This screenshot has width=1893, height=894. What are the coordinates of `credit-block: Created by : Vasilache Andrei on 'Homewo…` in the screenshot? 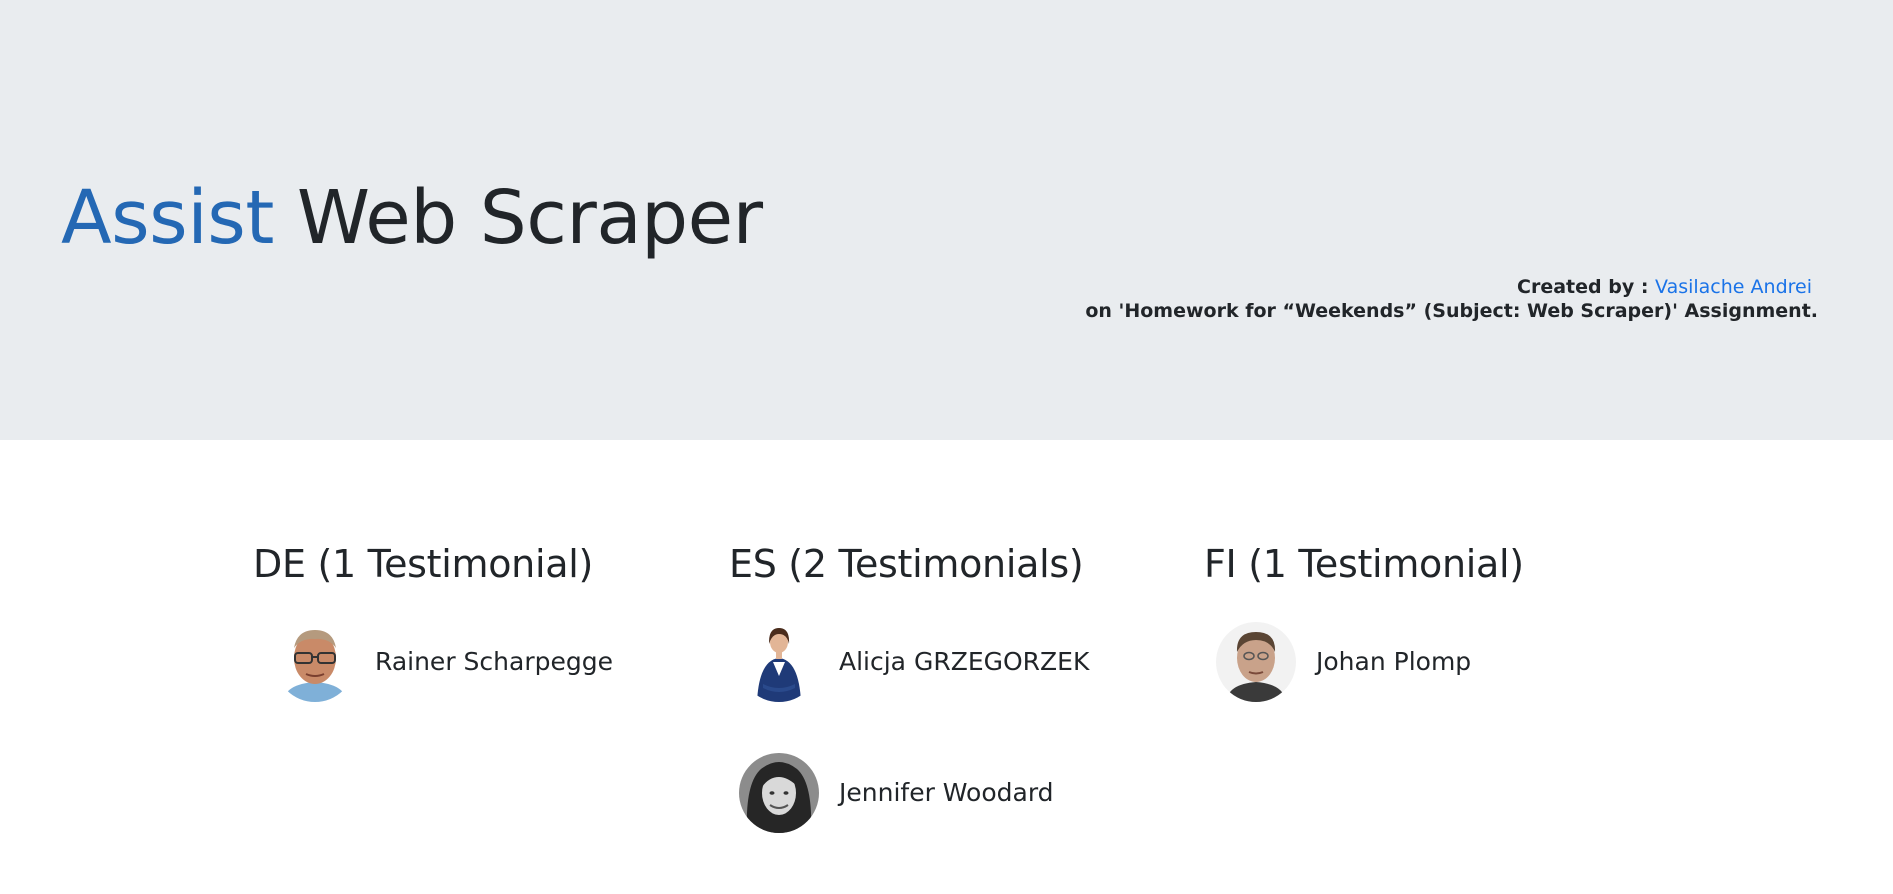 It's located at (1451, 299).